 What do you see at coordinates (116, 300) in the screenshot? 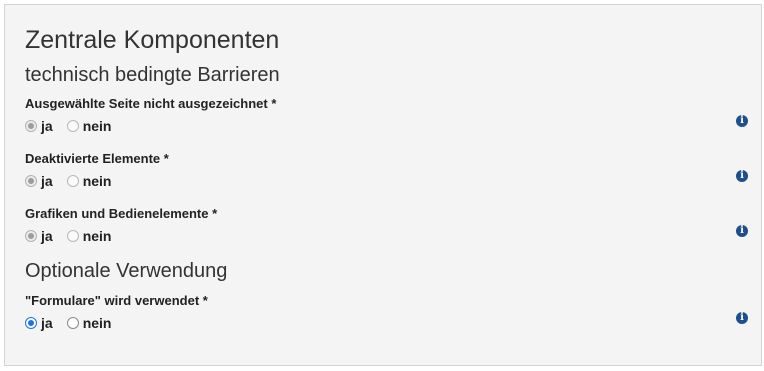
I see `question-label-forms-used: "Formulare" wird verwendet *` at bounding box center [116, 300].